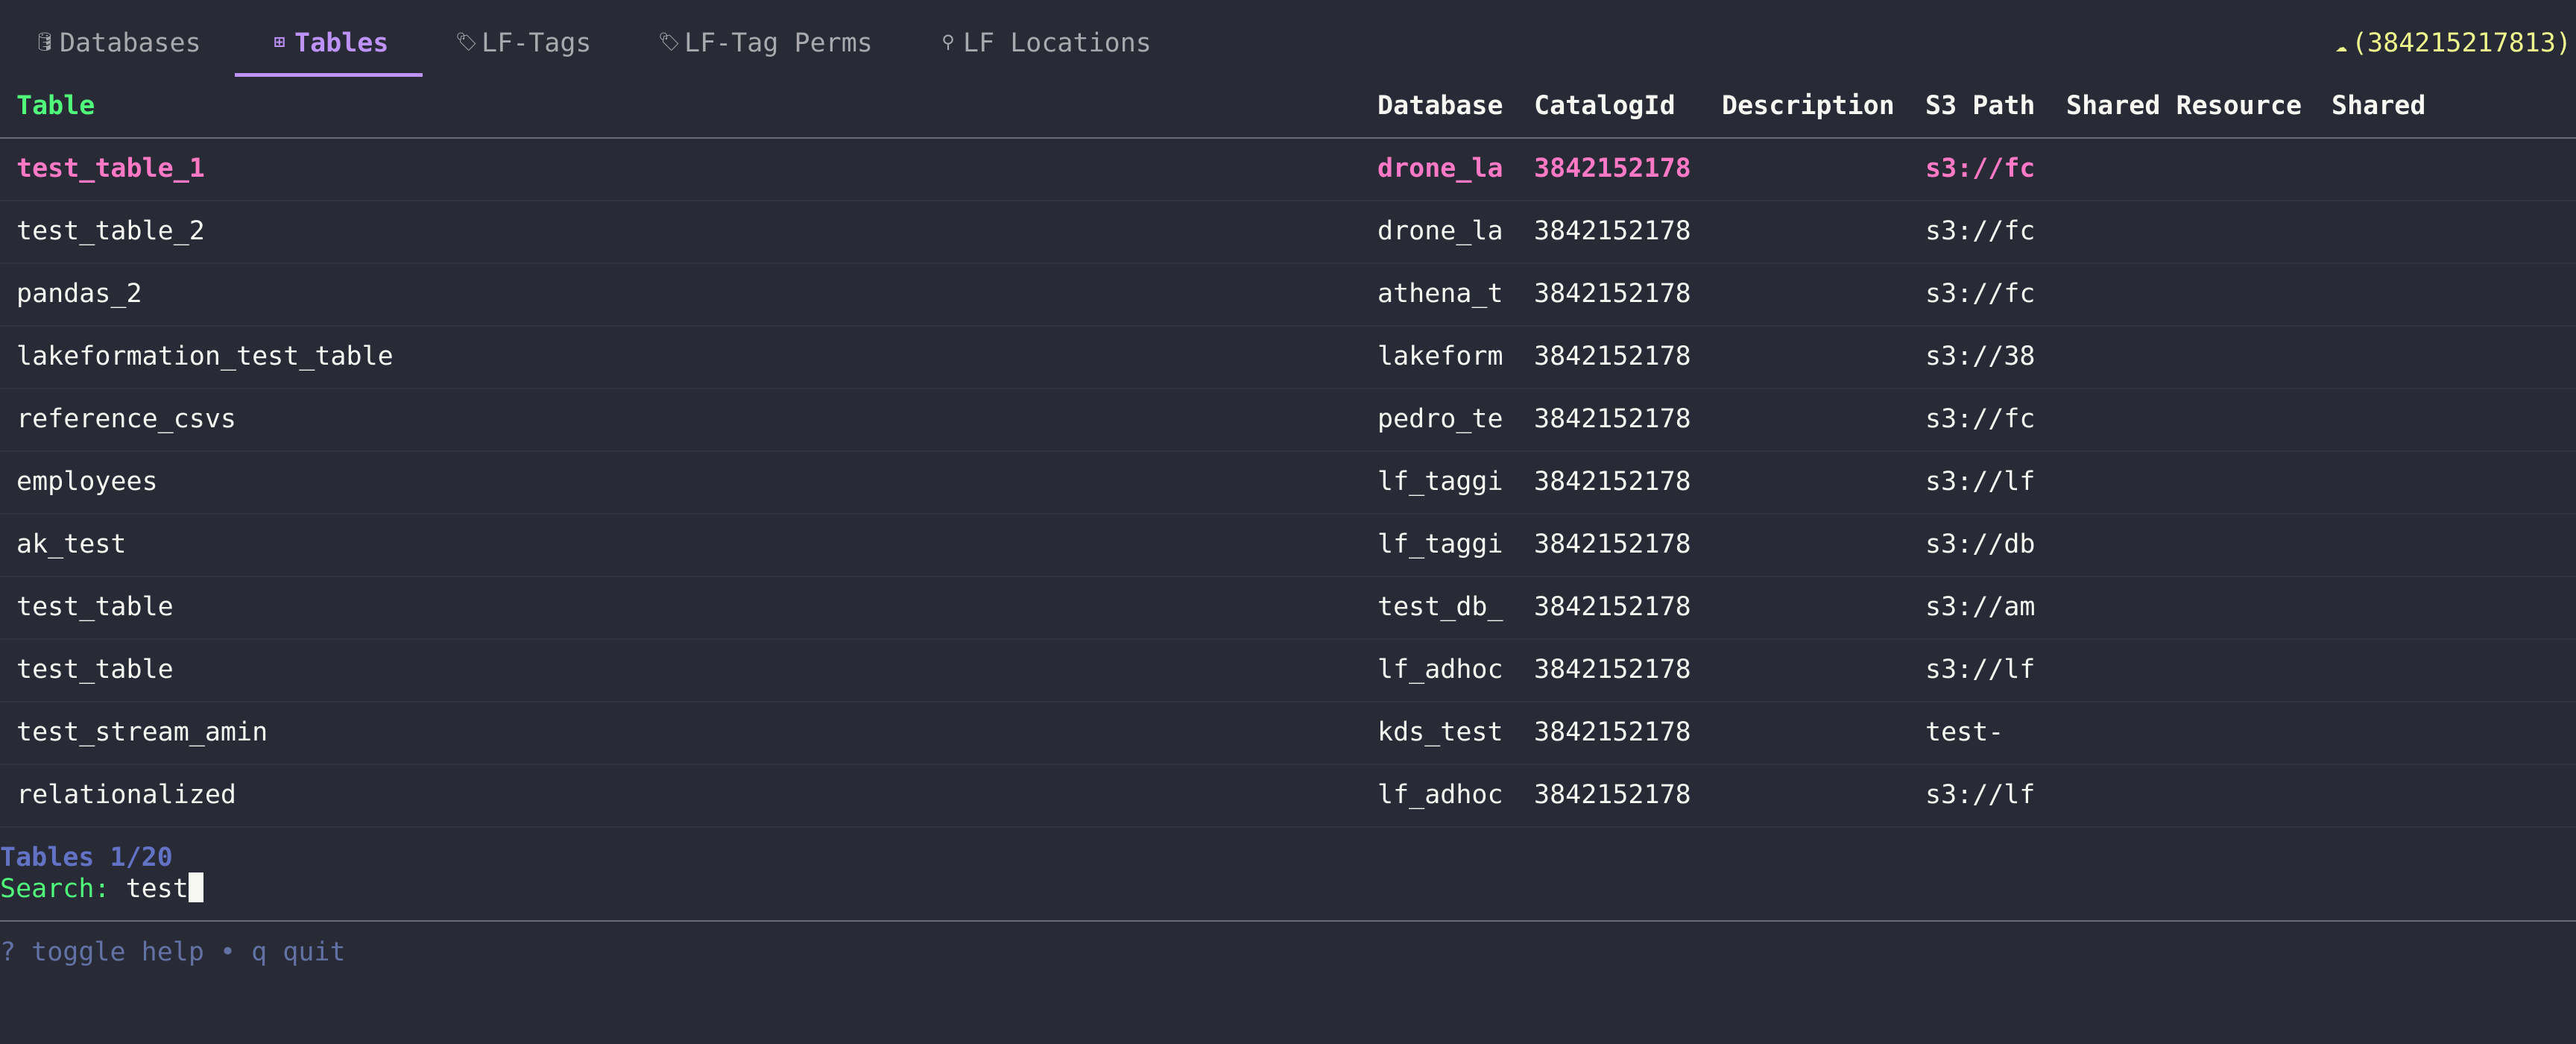  Describe the element at coordinates (45, 41) in the screenshot. I see `database-icon: 🛢` at that location.